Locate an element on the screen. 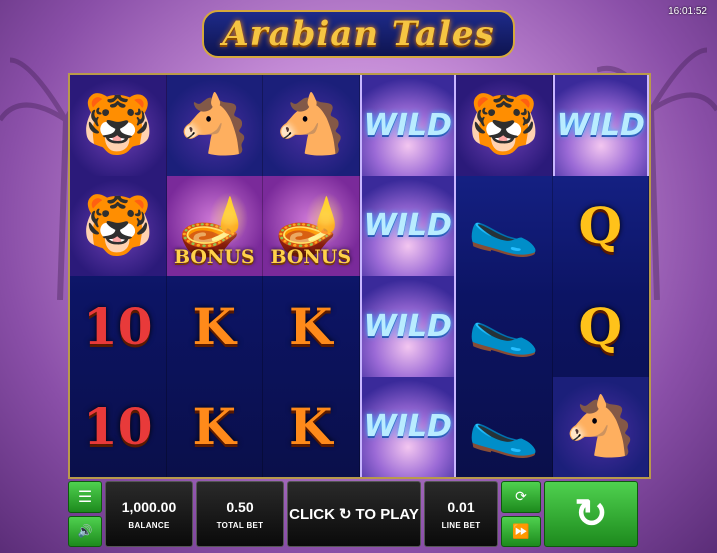 Image resolution: width=717 pixels, height=553 pixels. spin-button: ↻ is located at coordinates (591, 514).